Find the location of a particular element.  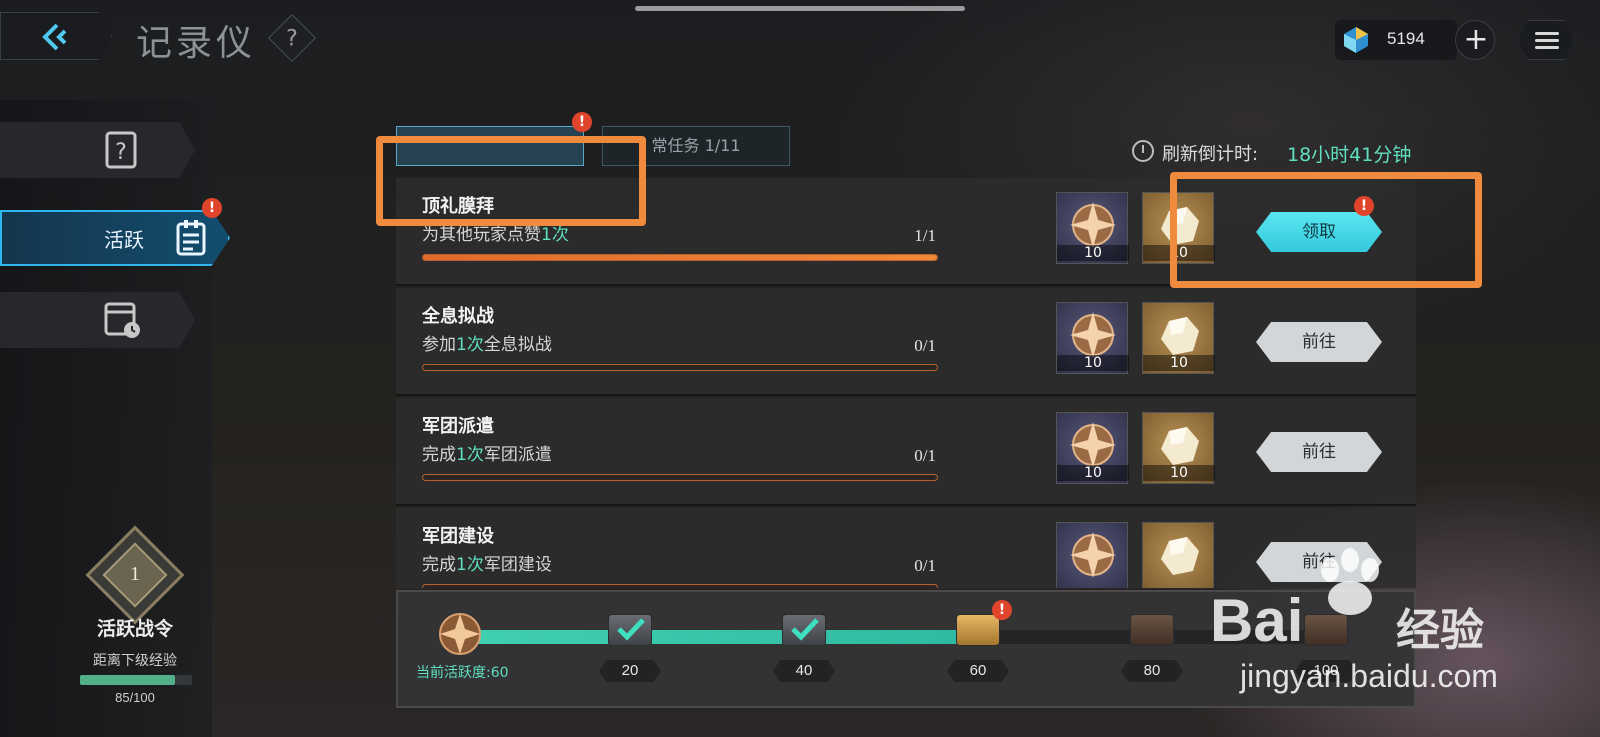

activity-star-icon is located at coordinates (460, 634).